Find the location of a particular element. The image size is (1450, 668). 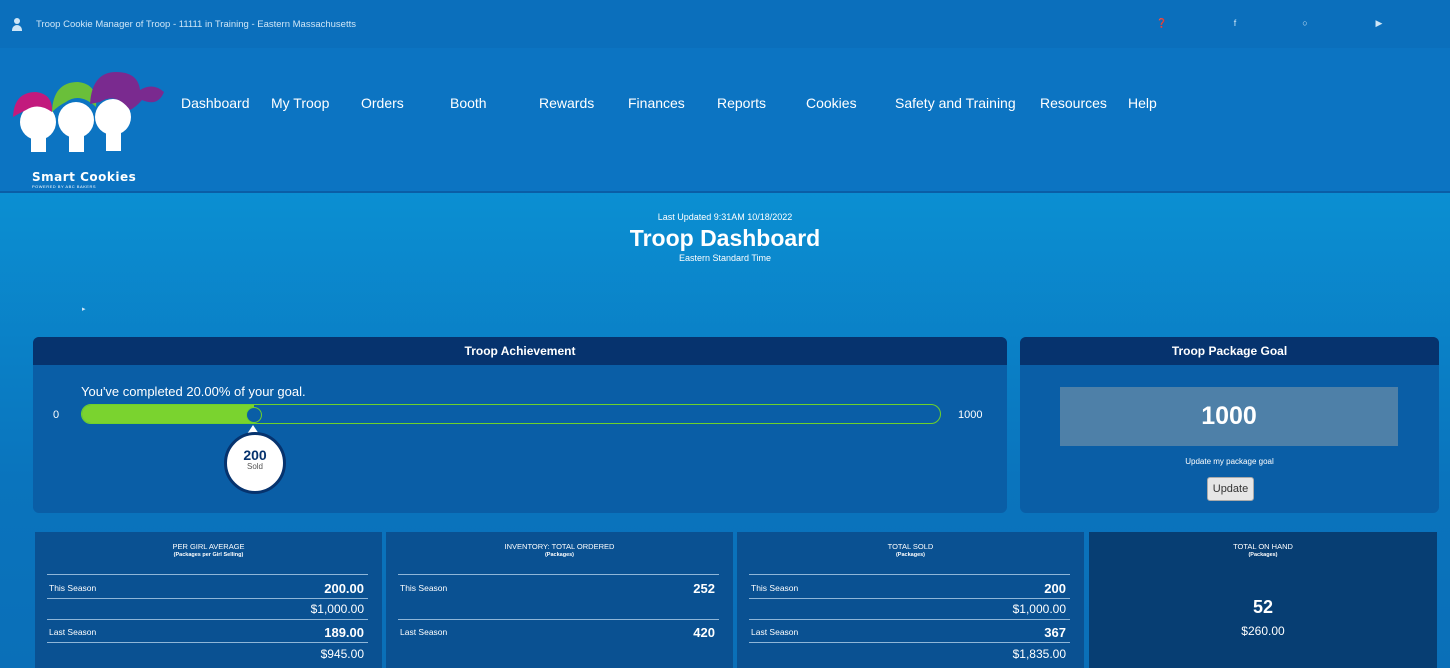

facebook-icon: f is located at coordinates (1235, 23).